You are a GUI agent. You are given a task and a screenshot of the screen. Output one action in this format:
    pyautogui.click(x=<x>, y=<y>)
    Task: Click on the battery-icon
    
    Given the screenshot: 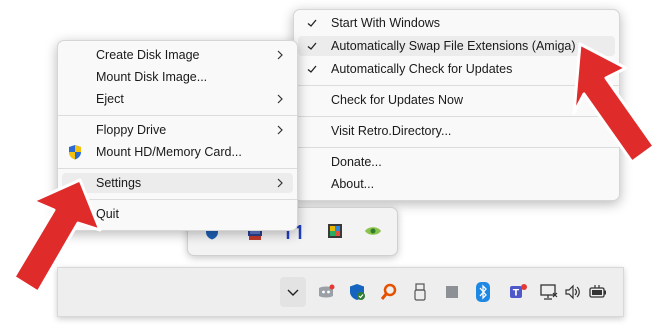 What is the action you would take?
    pyautogui.click(x=598, y=292)
    